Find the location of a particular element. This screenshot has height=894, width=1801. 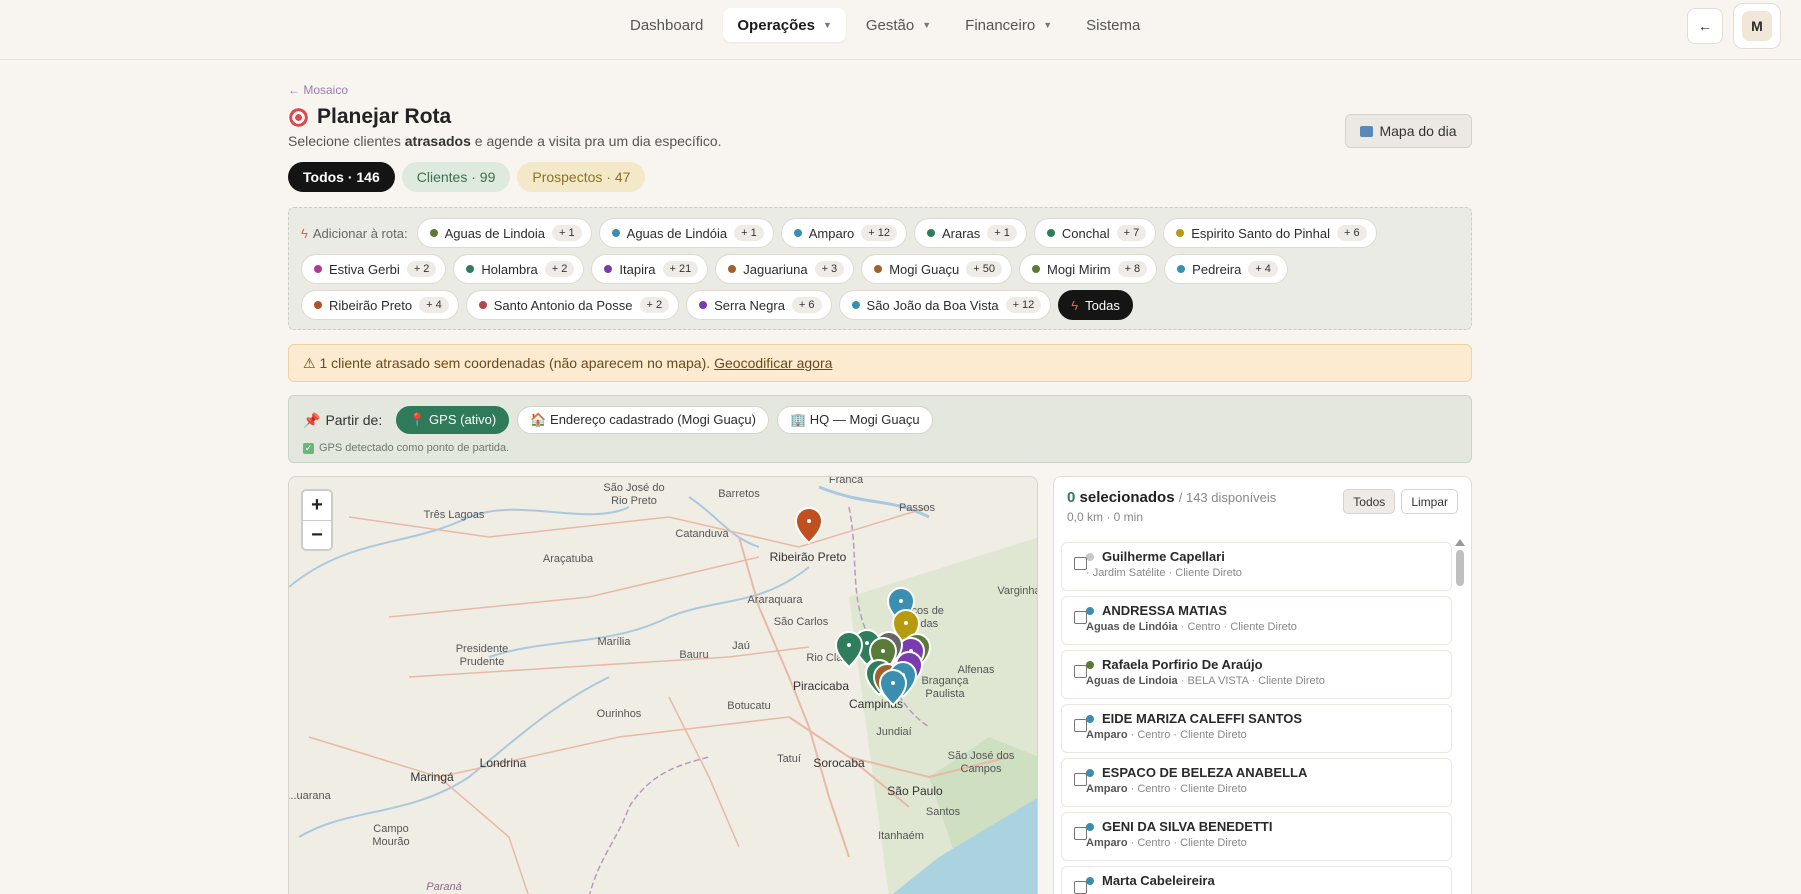

select-all-button: Todos is located at coordinates (1369, 501).